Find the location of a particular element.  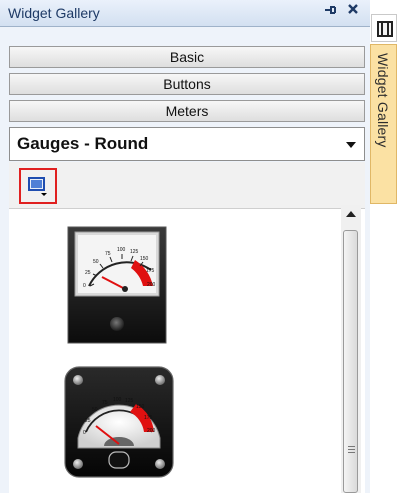

chevron-down-icon is located at coordinates (351, 145).